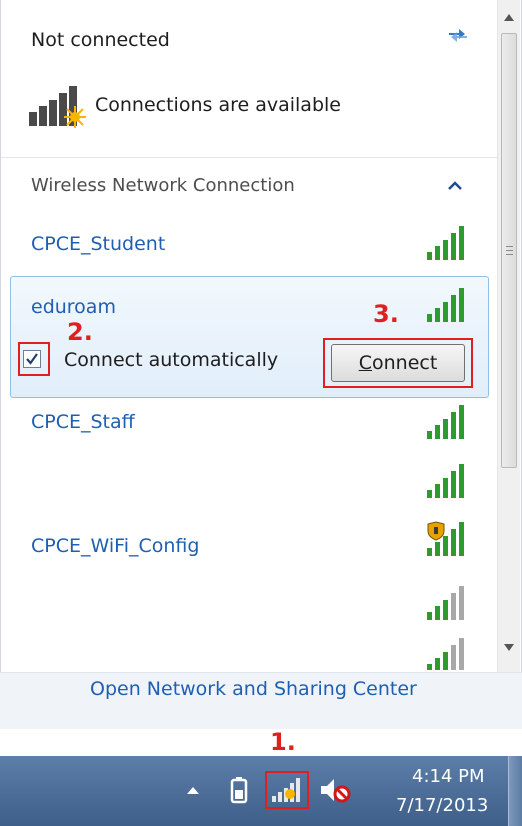  What do you see at coordinates (335, 790) in the screenshot?
I see `volume-muted-icon` at bounding box center [335, 790].